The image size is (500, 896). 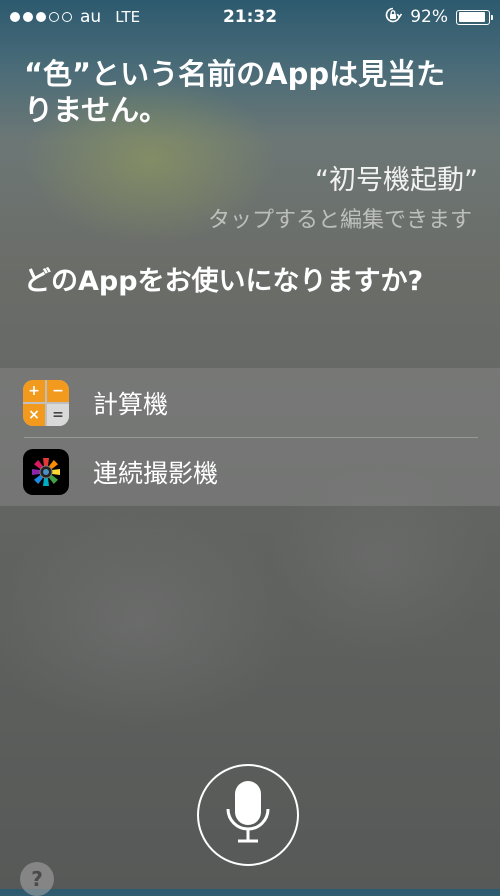 I want to click on tap-to-edit-hint: タップすると編集できます, so click(x=339, y=220).